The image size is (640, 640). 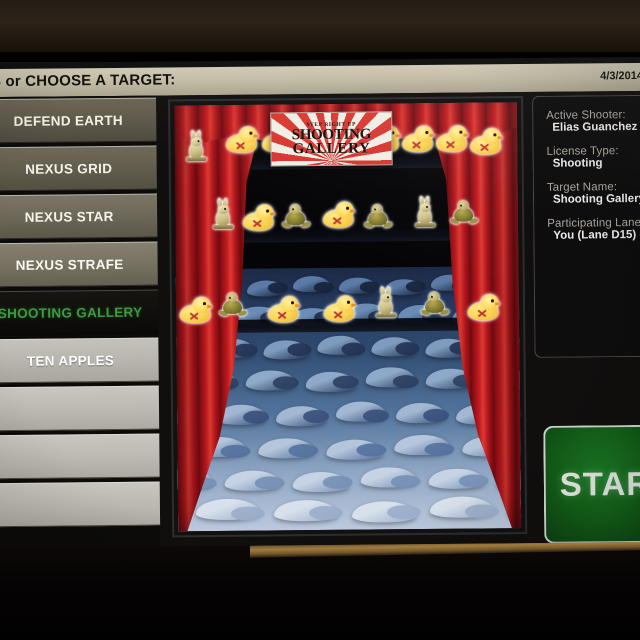 I want to click on rabbit-eye, so click(x=198, y=141).